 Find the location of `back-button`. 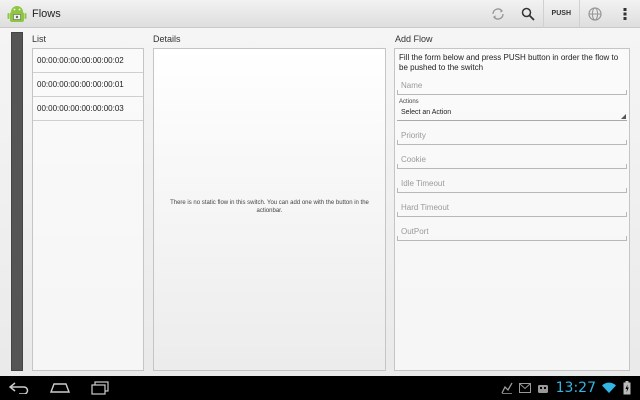

back-button is located at coordinates (20, 388).